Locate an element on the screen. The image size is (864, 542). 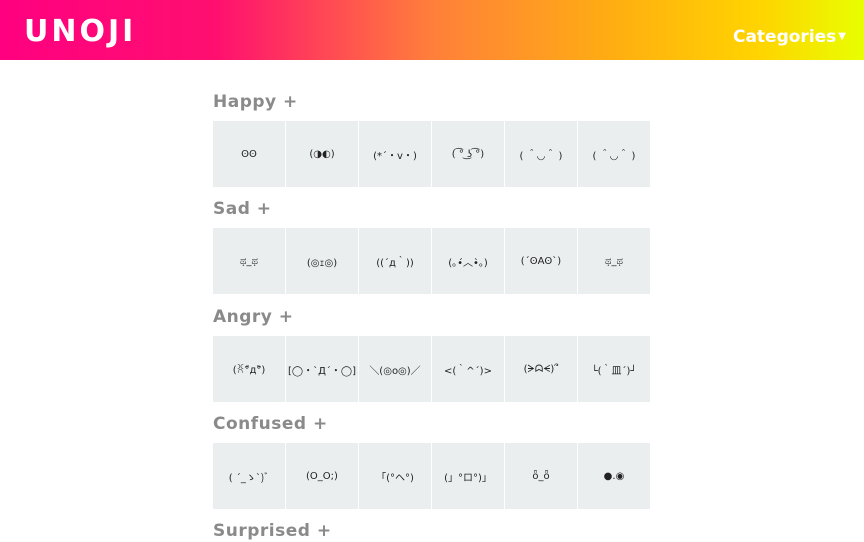
emoji-tile: ȫ_ȫ is located at coordinates (541, 476).